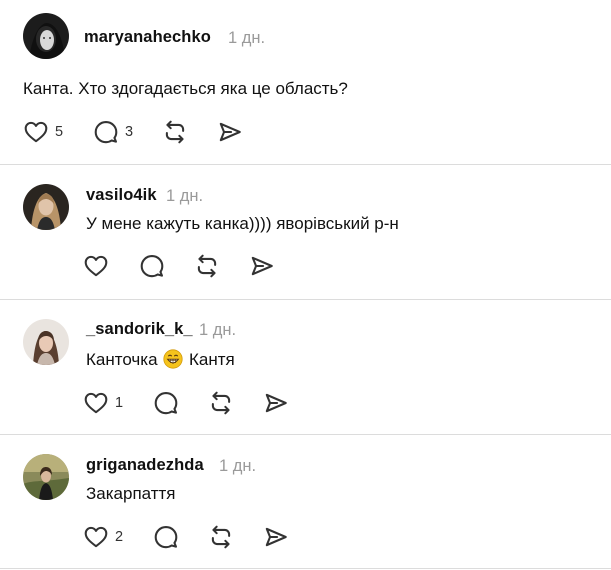 Image resolution: width=611 pixels, height=570 pixels. I want to click on divider, so click(305, 568).